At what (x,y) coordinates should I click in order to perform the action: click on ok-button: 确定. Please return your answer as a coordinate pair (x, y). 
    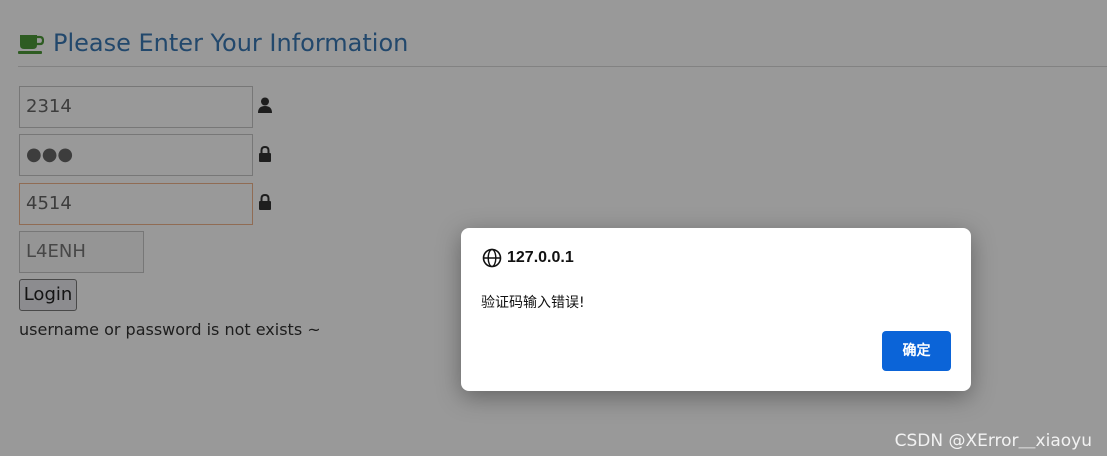
    Looking at the image, I should click on (916, 351).